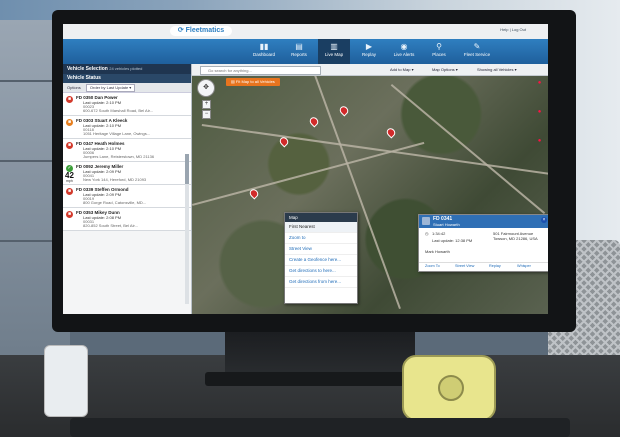 The width and height of the screenshot is (620, 437). Describe the element at coordinates (477, 46) in the screenshot. I see `wrench-icon: ✎` at that location.